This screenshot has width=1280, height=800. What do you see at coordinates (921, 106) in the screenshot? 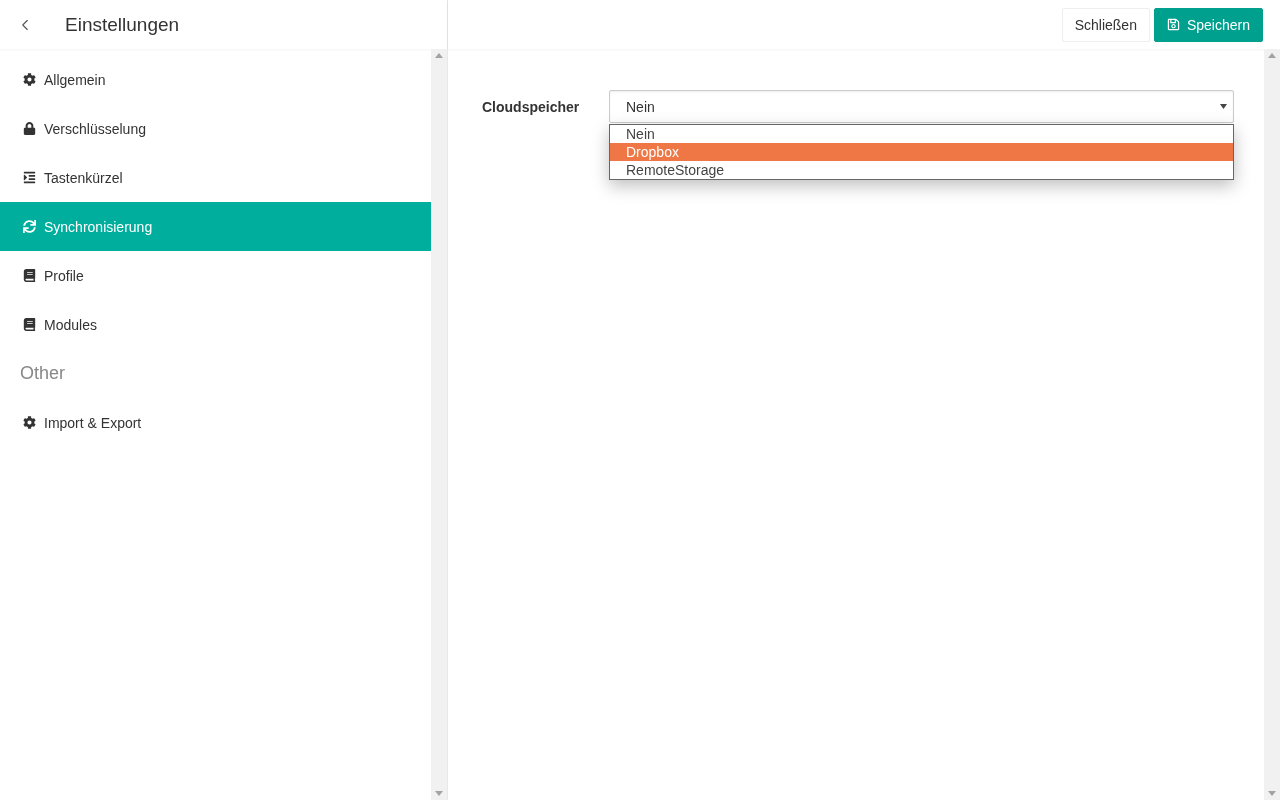
I see `cloud-storage-select: Nein` at bounding box center [921, 106].